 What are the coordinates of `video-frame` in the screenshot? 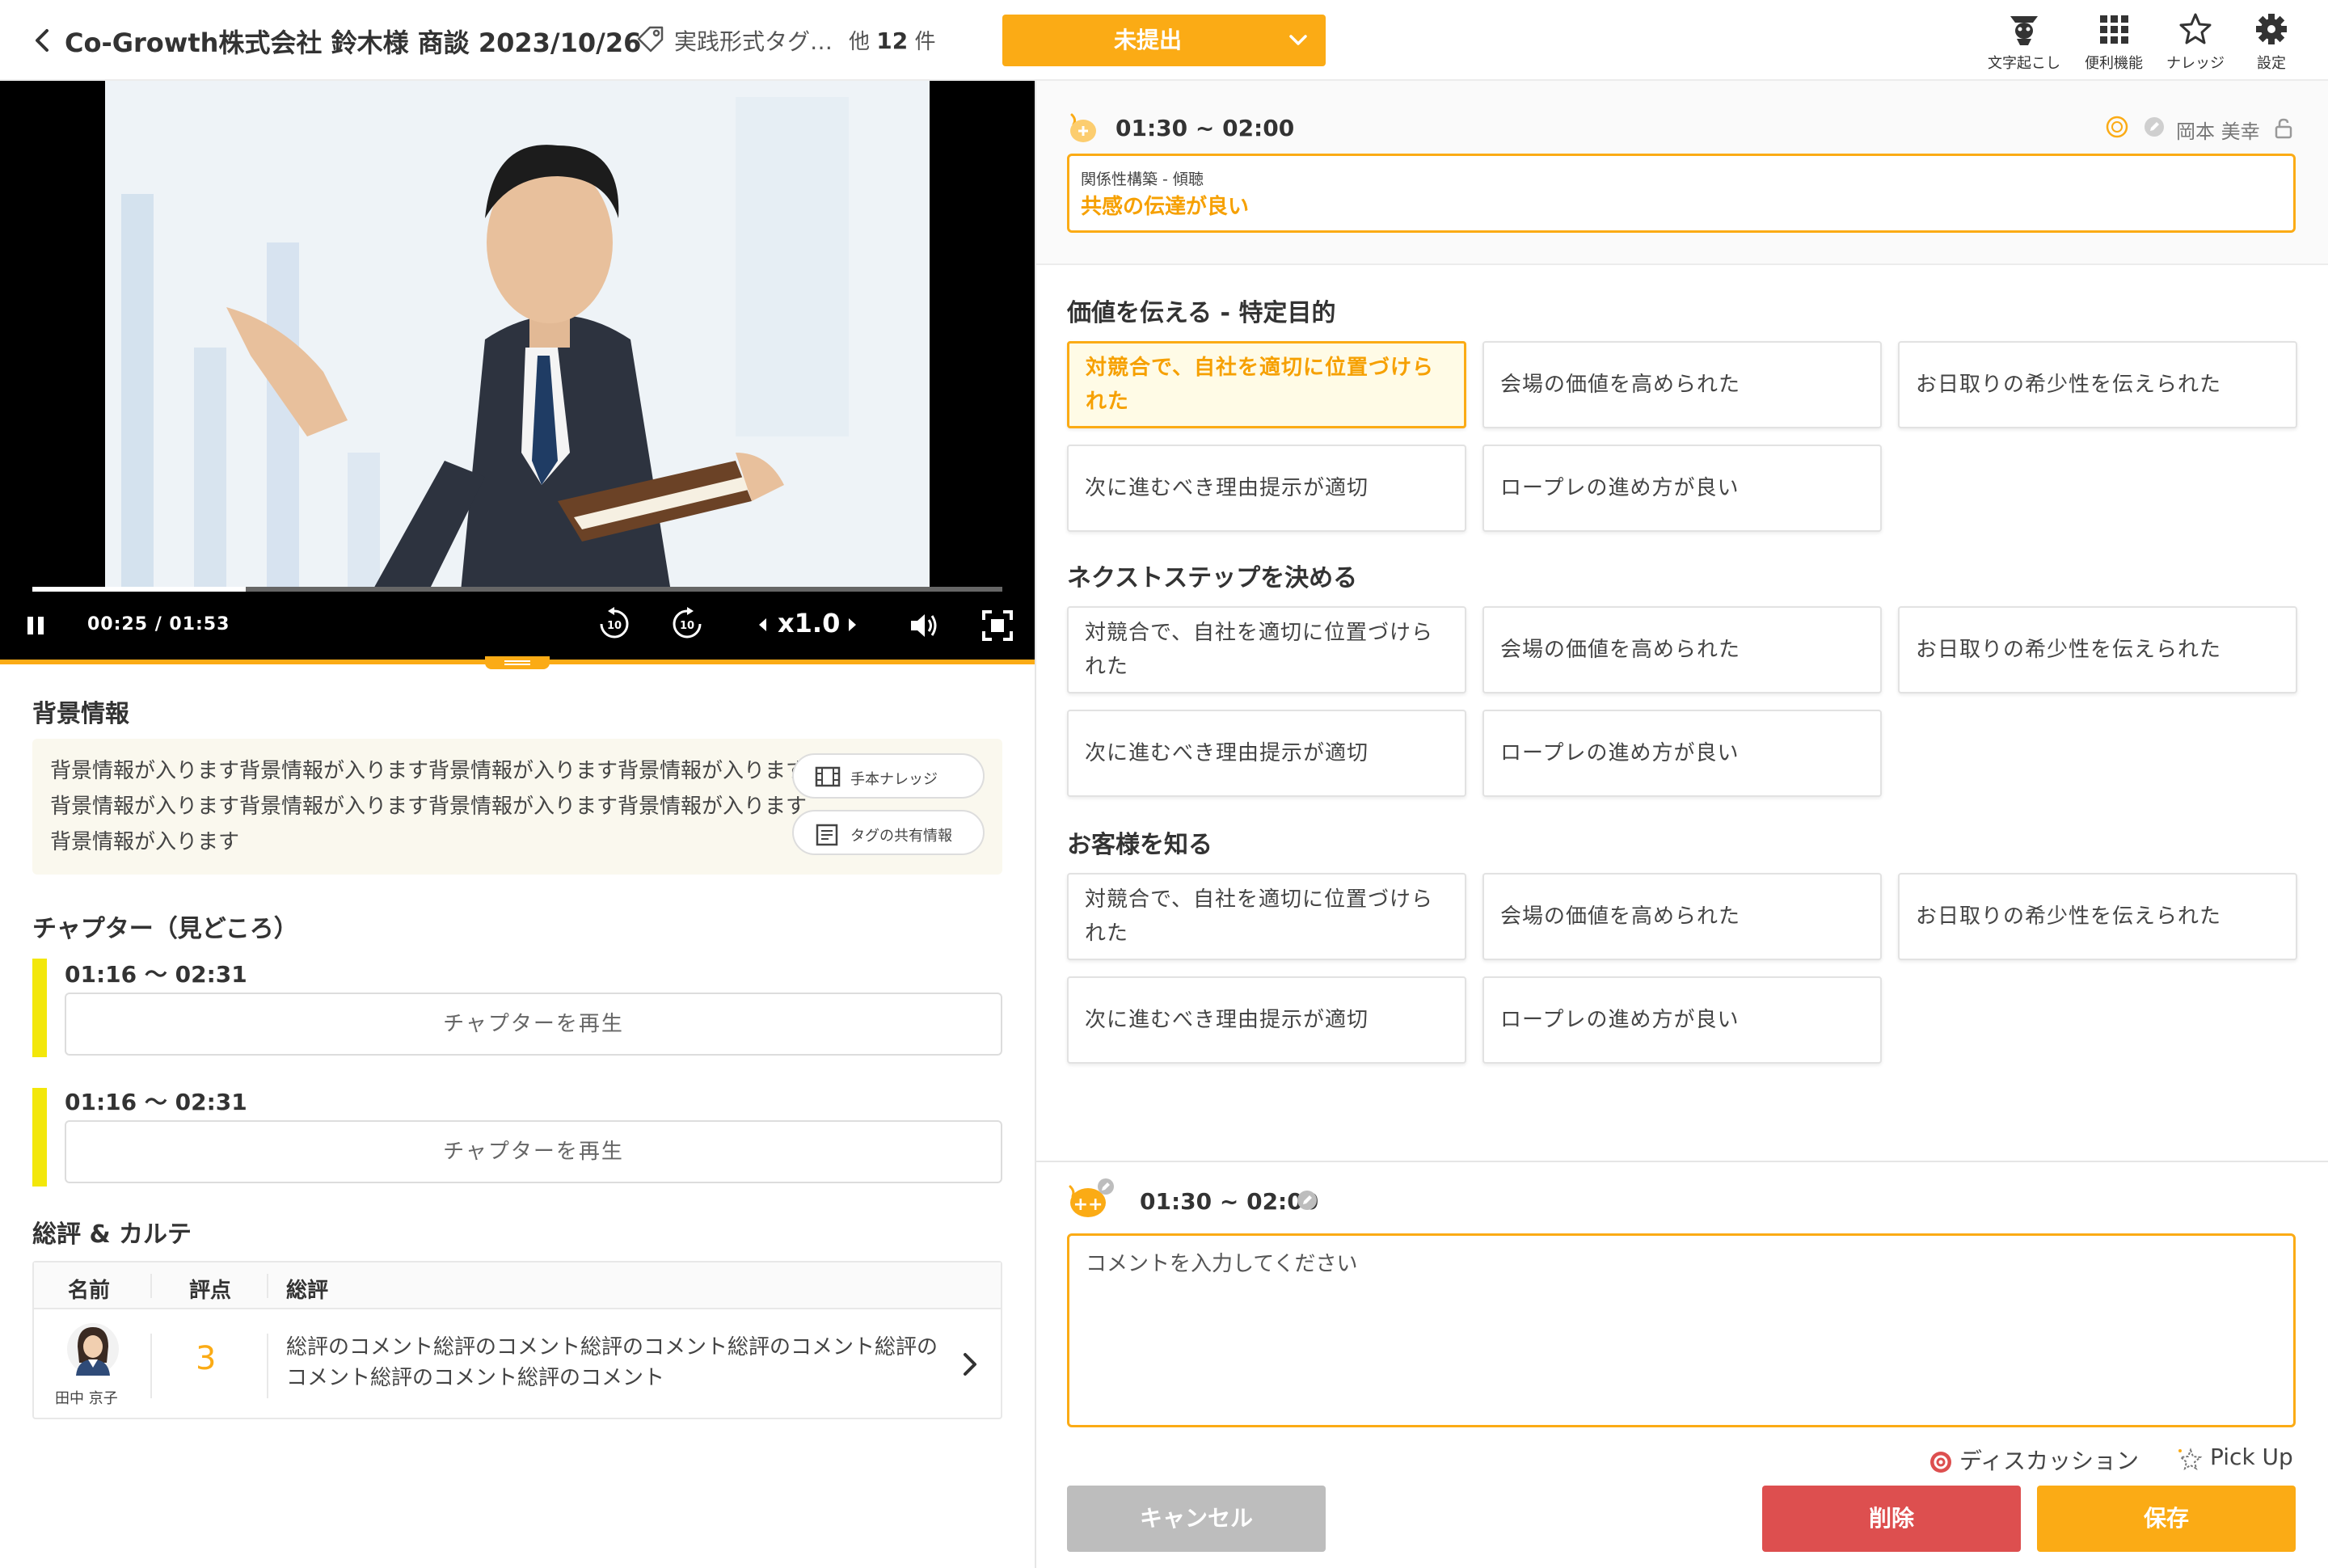 It's located at (518, 336).